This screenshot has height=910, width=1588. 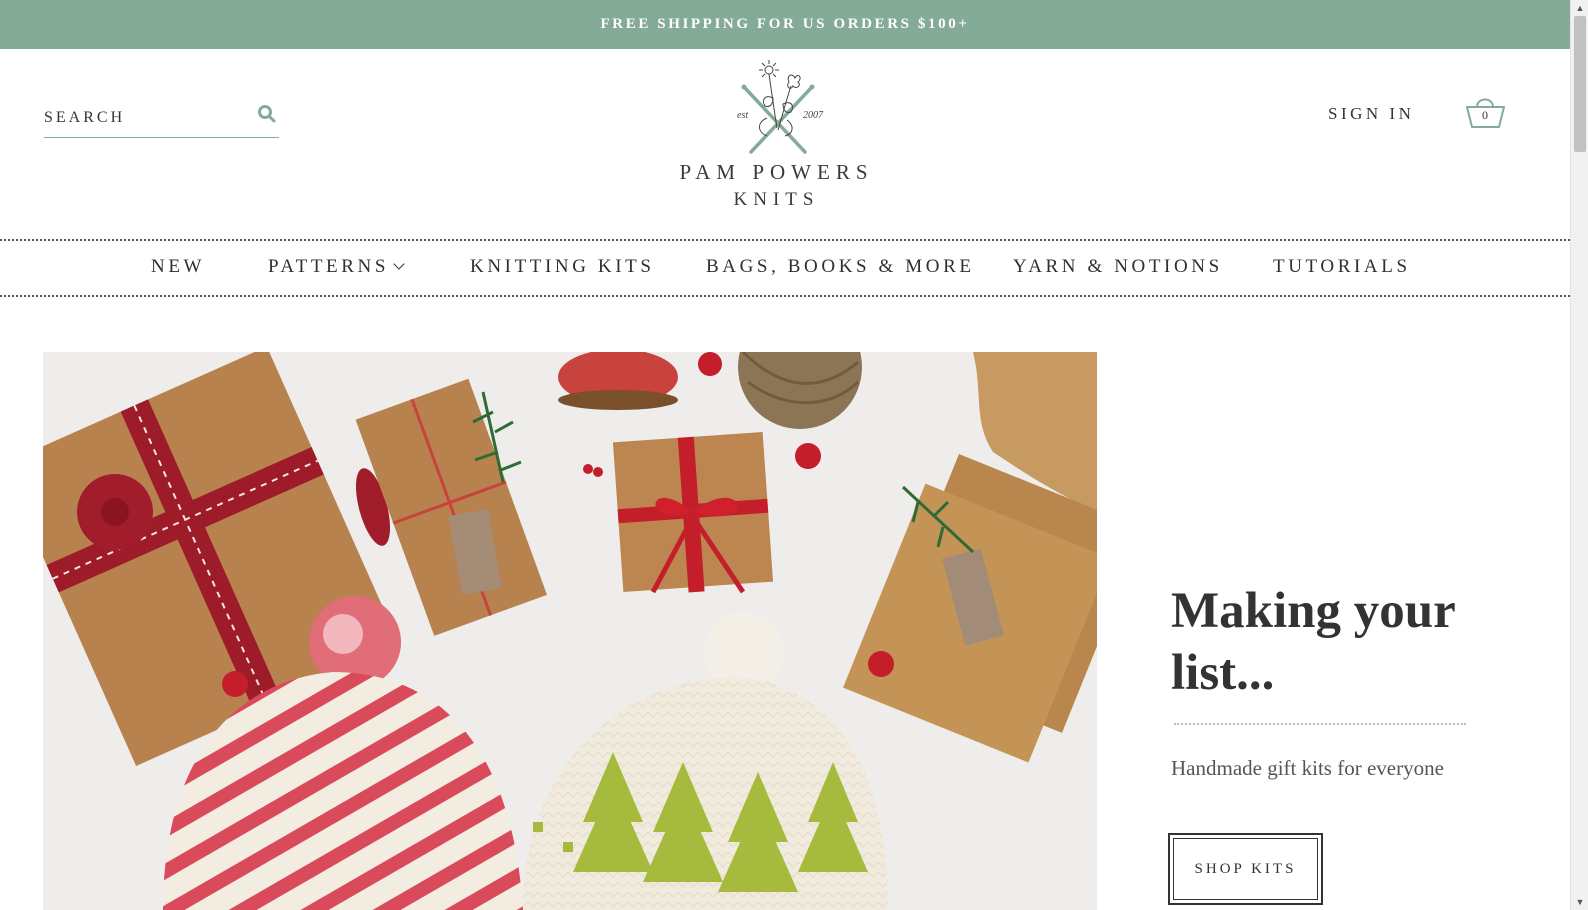 I want to click on scroll-thumb, so click(x=1580, y=84).